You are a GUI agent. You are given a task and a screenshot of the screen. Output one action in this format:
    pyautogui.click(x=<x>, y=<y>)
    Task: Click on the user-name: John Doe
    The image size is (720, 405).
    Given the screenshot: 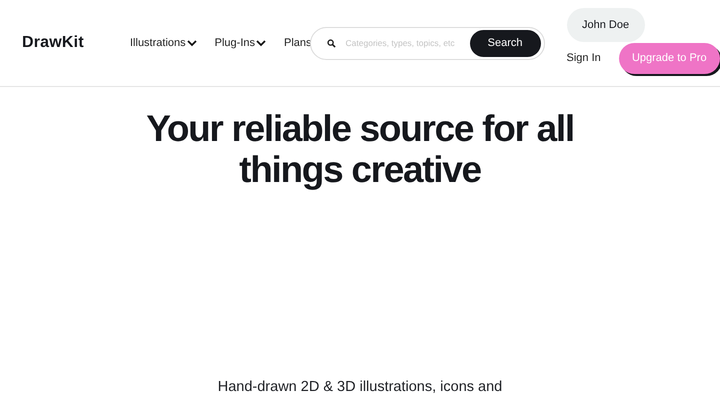 What is the action you would take?
    pyautogui.click(x=605, y=25)
    